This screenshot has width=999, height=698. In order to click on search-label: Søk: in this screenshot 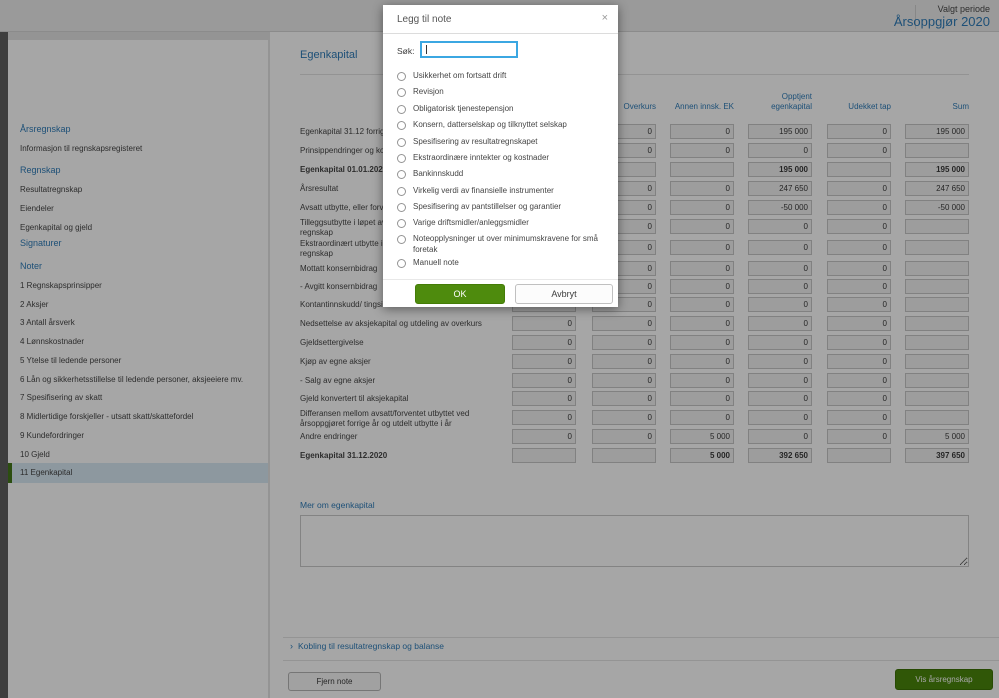, I will do `click(406, 51)`.